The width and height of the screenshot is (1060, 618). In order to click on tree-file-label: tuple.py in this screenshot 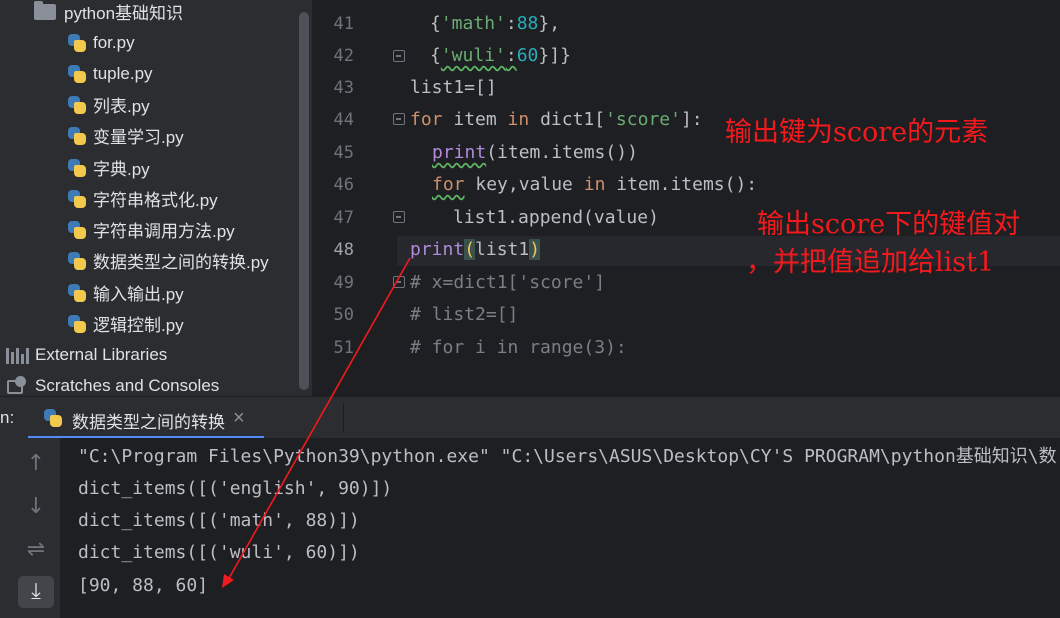, I will do `click(123, 73)`.